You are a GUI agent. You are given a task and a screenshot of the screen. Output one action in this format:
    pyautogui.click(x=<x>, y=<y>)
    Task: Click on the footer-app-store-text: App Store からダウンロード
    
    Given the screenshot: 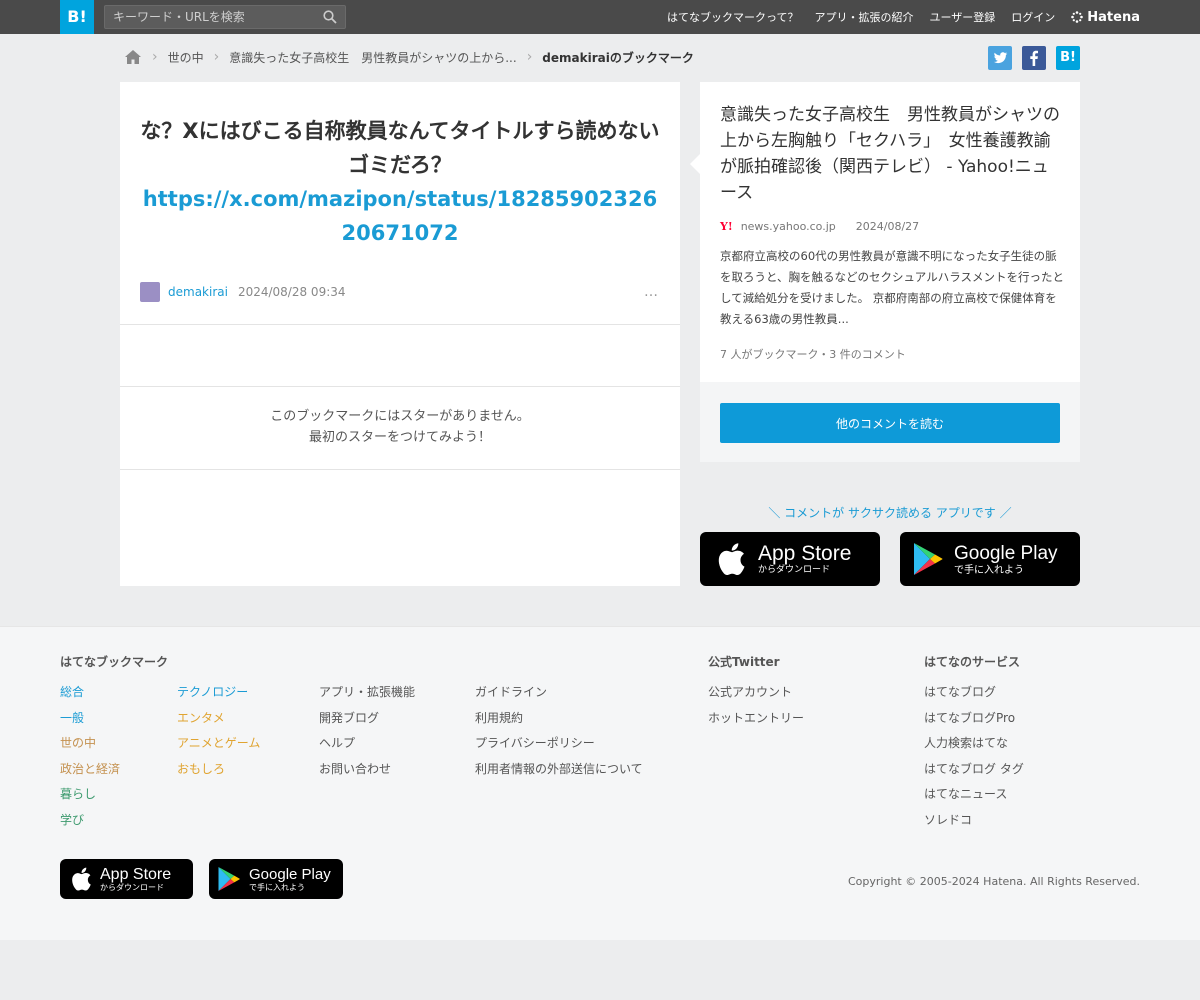 What is the action you would take?
    pyautogui.click(x=135, y=879)
    